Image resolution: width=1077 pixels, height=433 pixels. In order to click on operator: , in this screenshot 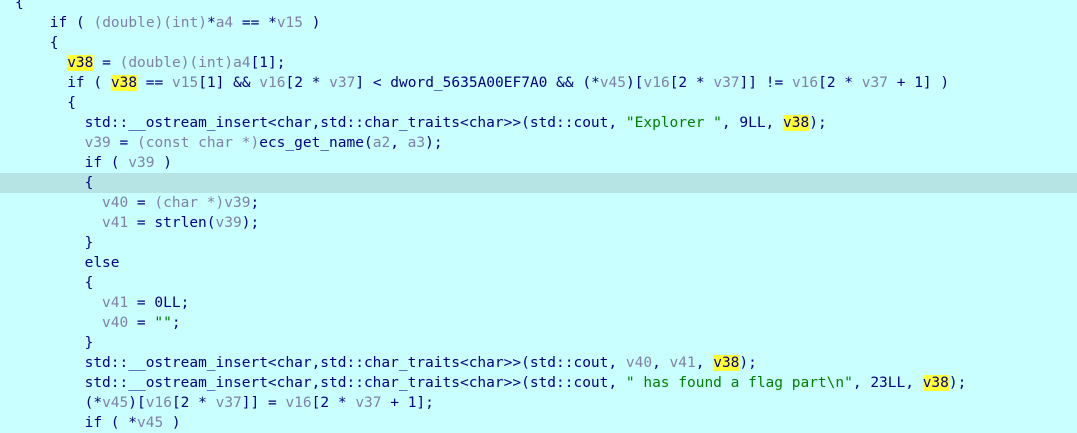, I will do `click(617, 383)`.